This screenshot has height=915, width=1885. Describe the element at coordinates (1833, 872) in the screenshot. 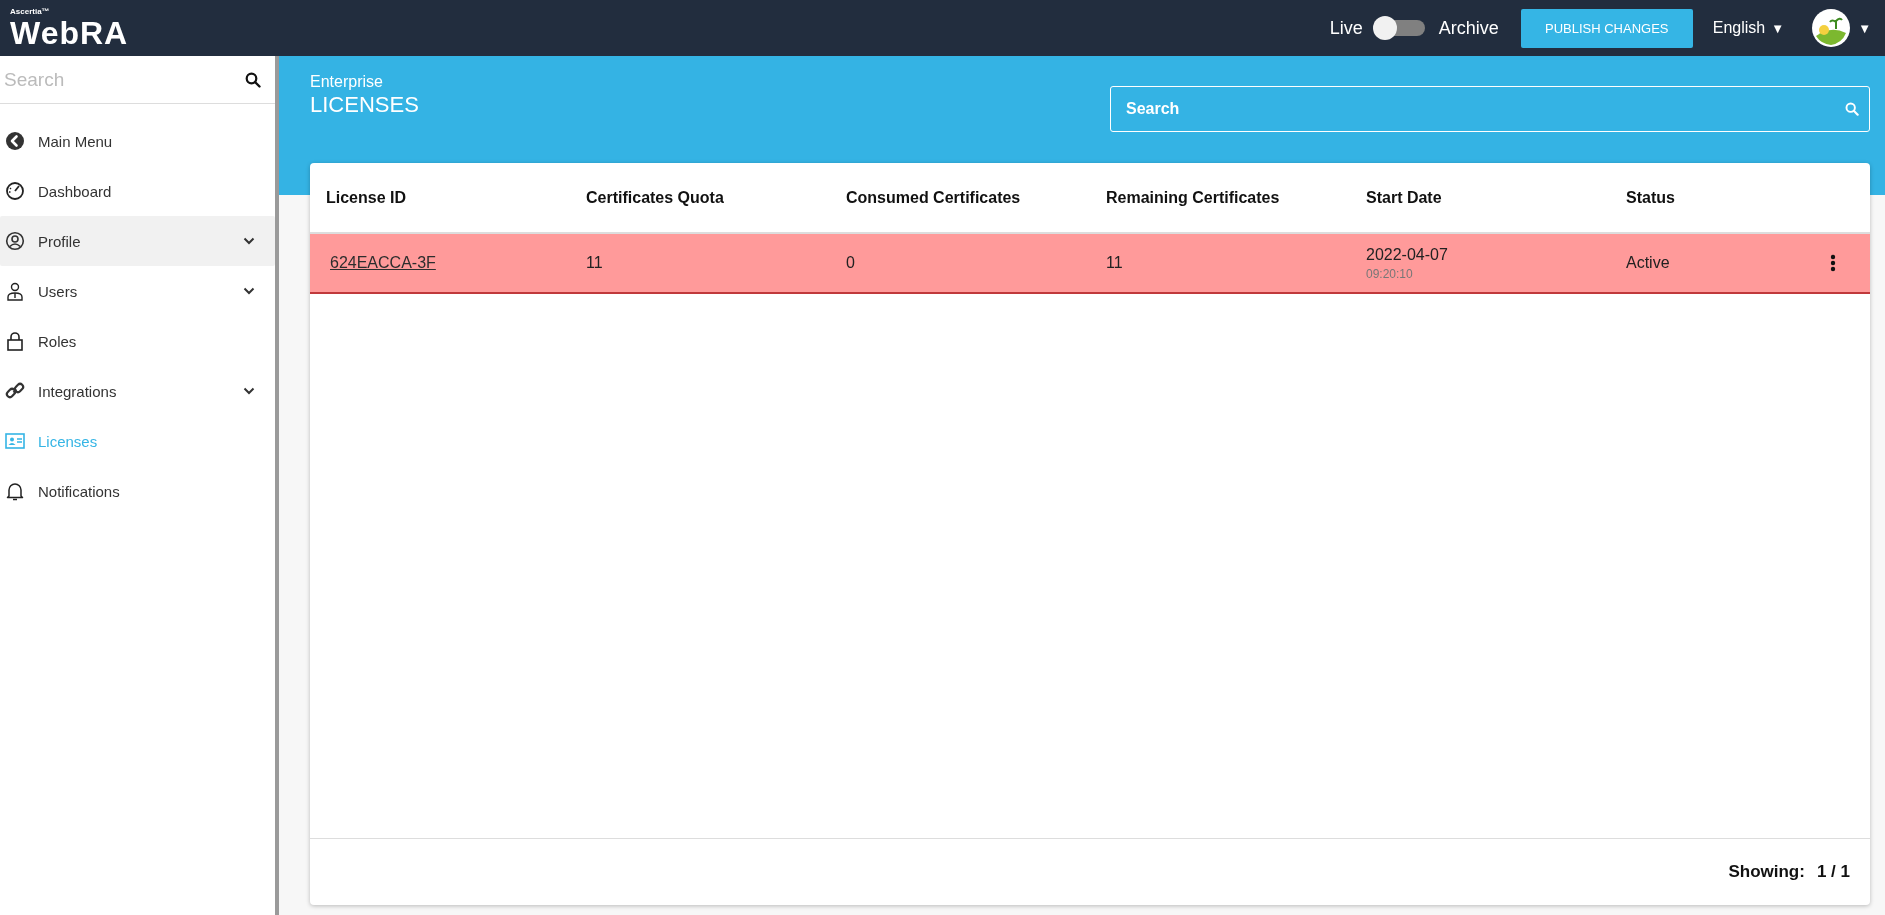

I see `pagination-count: 1 / 1` at that location.